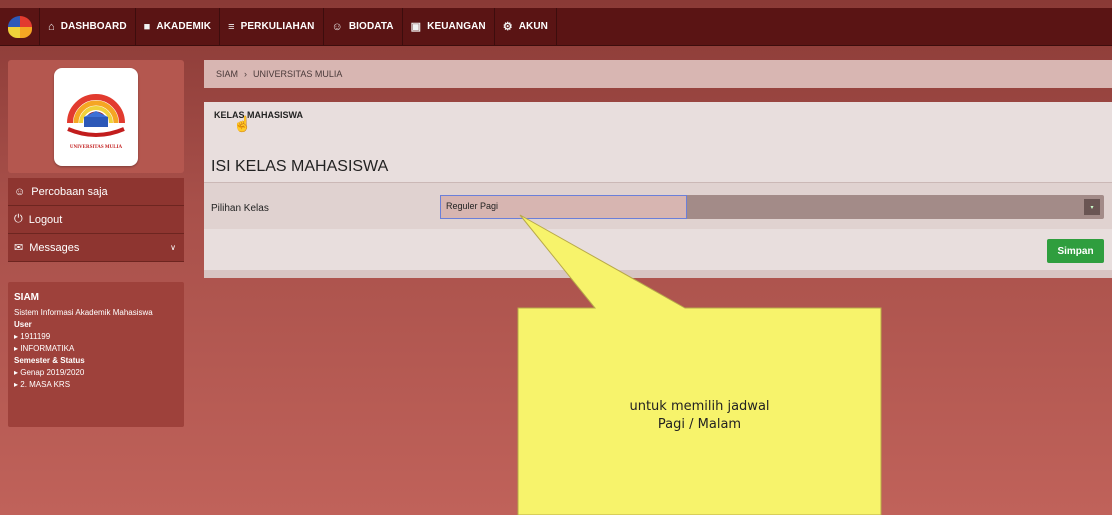 The width and height of the screenshot is (1112, 515). What do you see at coordinates (147, 26) in the screenshot?
I see `briefcase-icon: ■` at bounding box center [147, 26].